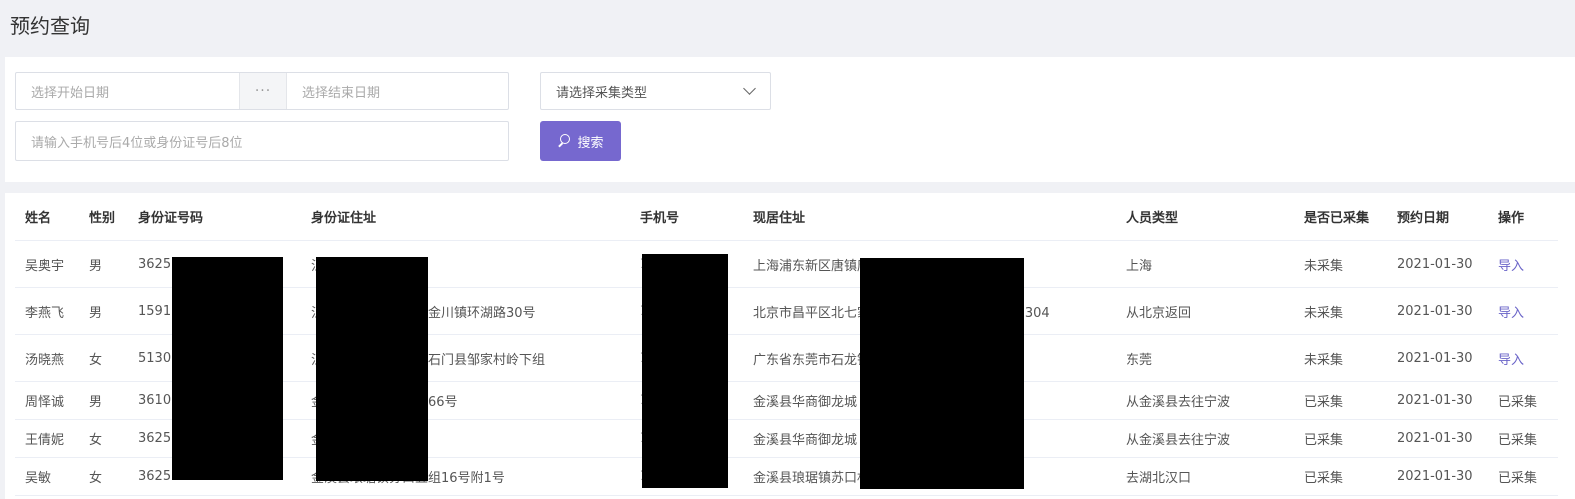 The height and width of the screenshot is (499, 1575). I want to click on header-id-address: 身份证住址, so click(465, 217).